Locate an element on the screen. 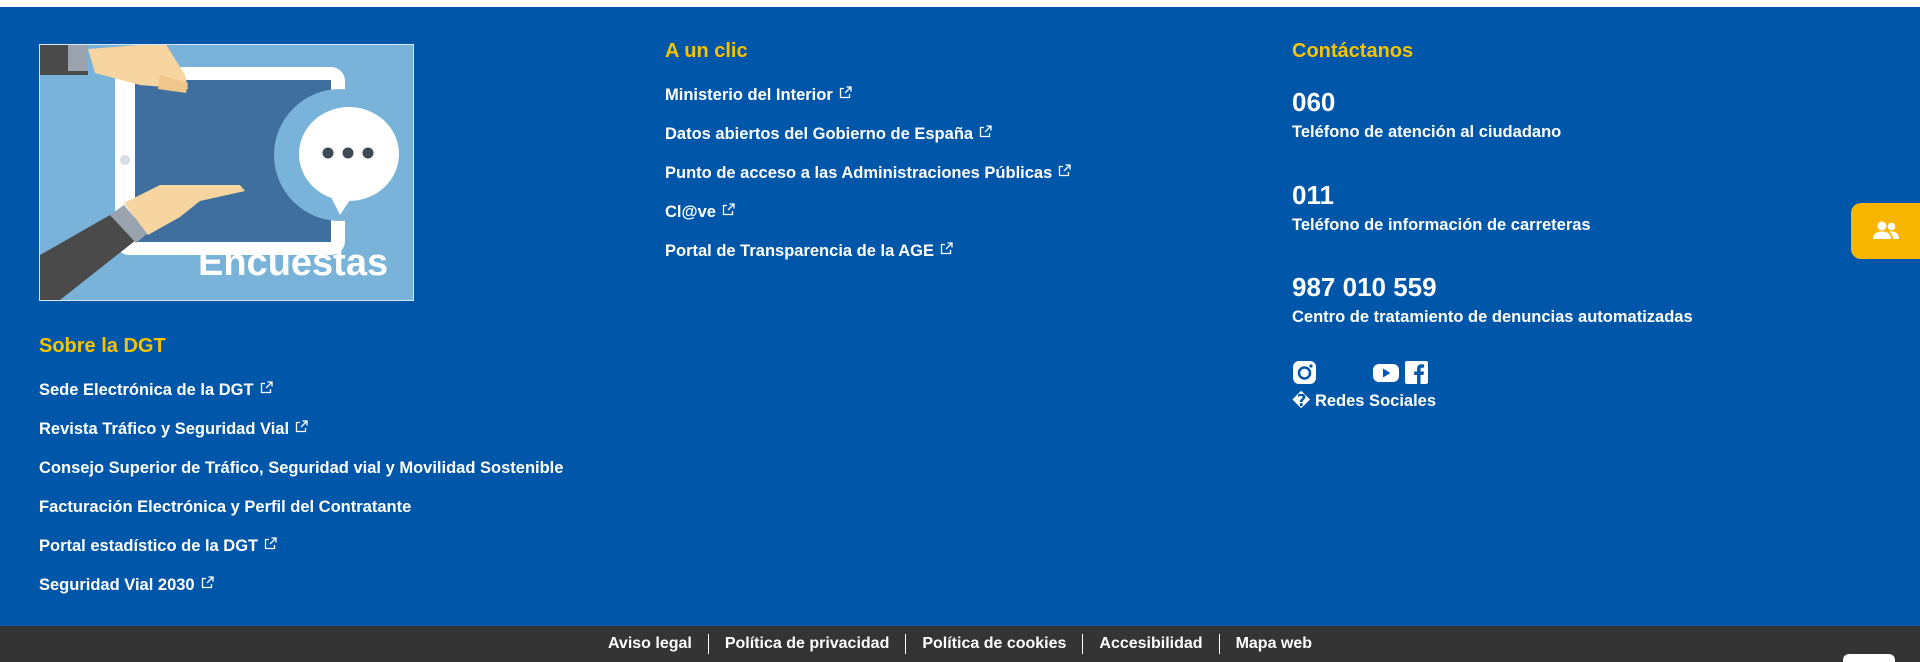  legal-link: Aviso legal is located at coordinates (650, 644).